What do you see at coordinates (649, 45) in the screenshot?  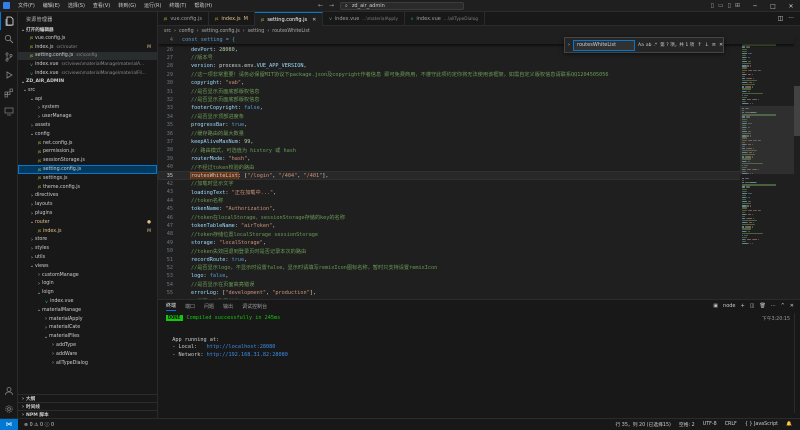 I see `find-option-toggle: ab` at bounding box center [649, 45].